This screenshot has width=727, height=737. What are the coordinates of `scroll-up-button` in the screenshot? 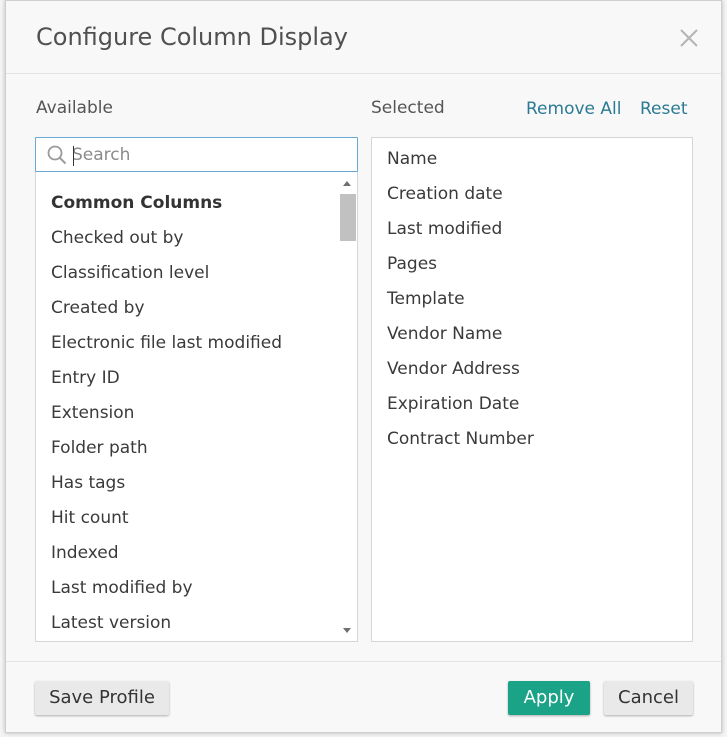 It's located at (347, 184).